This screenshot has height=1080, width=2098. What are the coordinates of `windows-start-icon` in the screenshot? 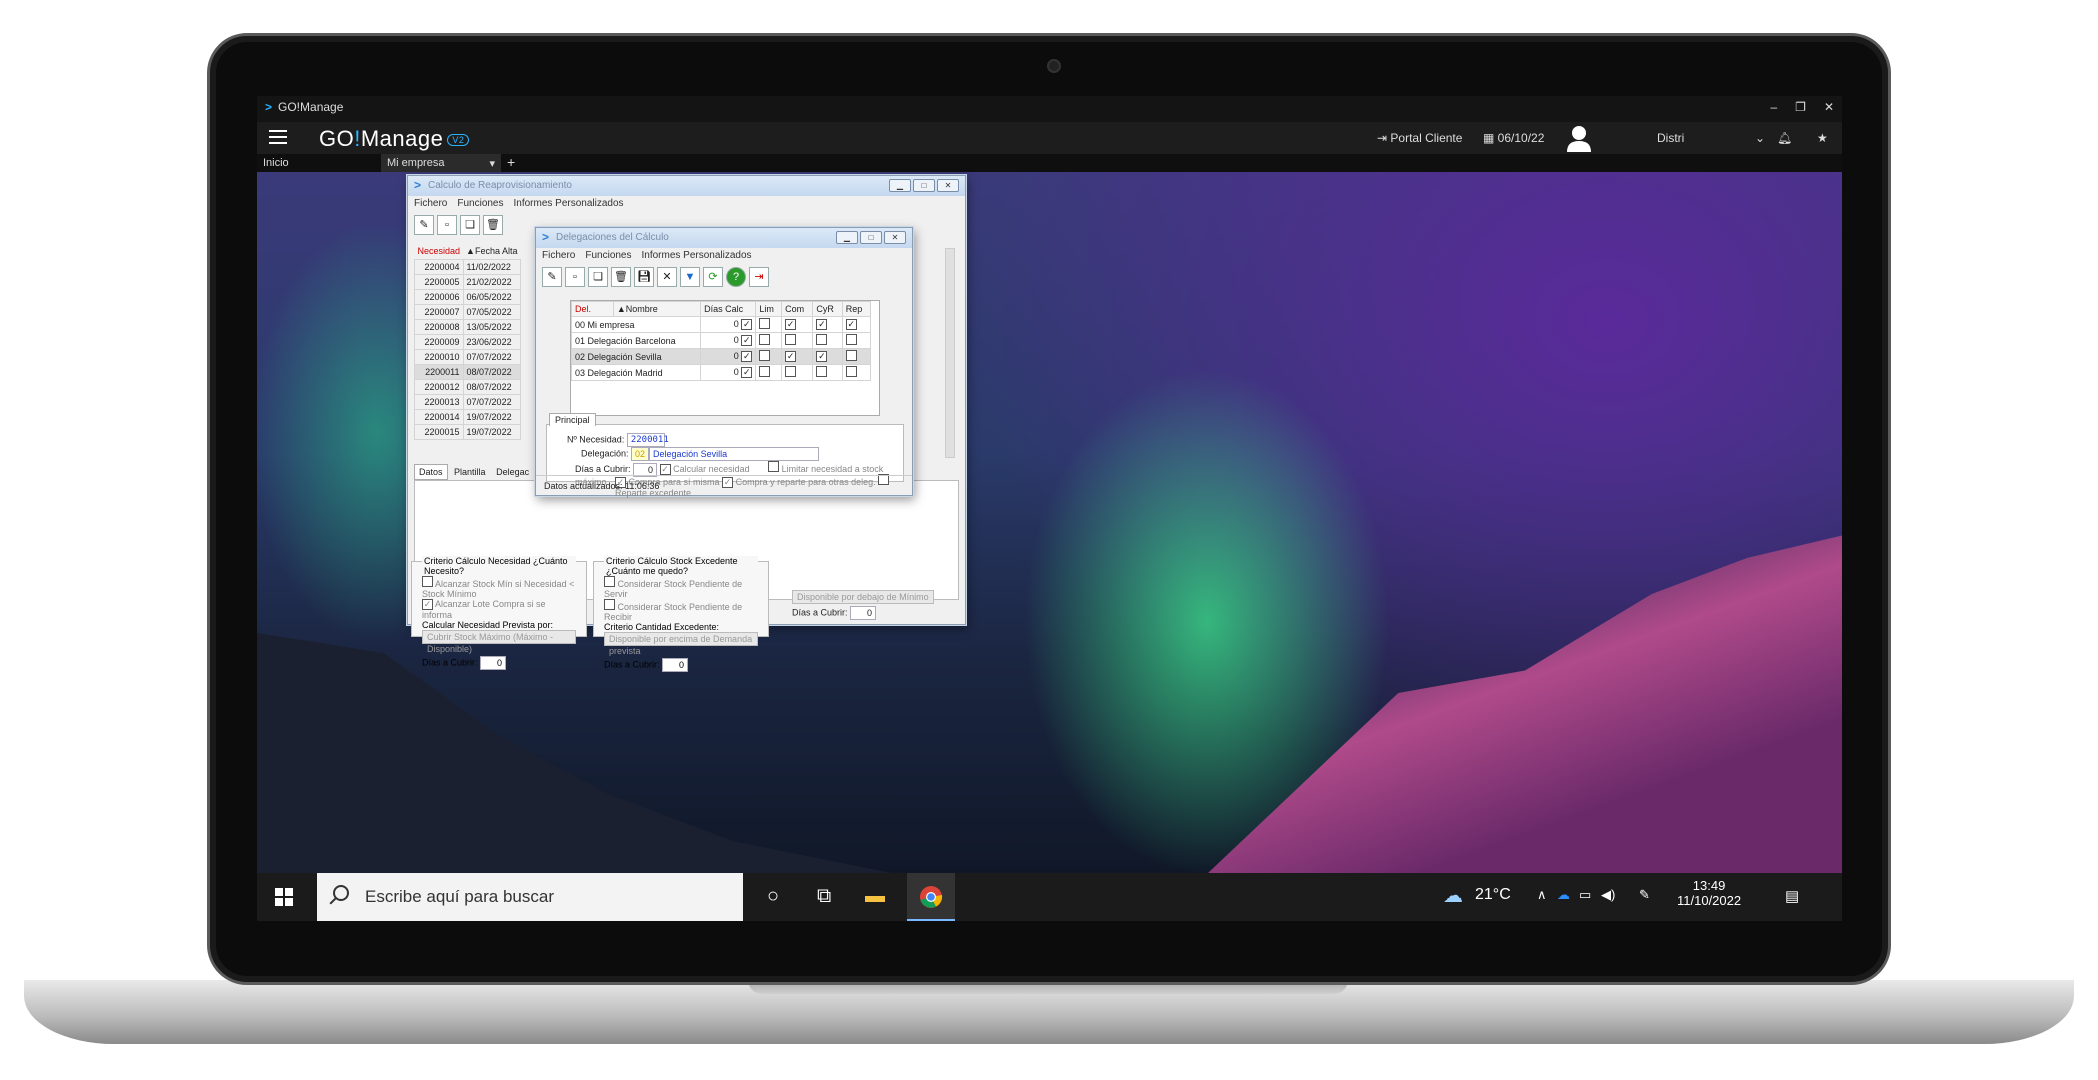 It's located at (284, 897).